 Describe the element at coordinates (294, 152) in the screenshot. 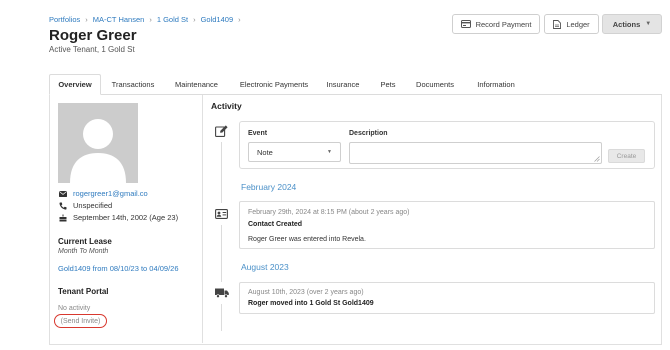

I see `event-select: Note ▼` at that location.